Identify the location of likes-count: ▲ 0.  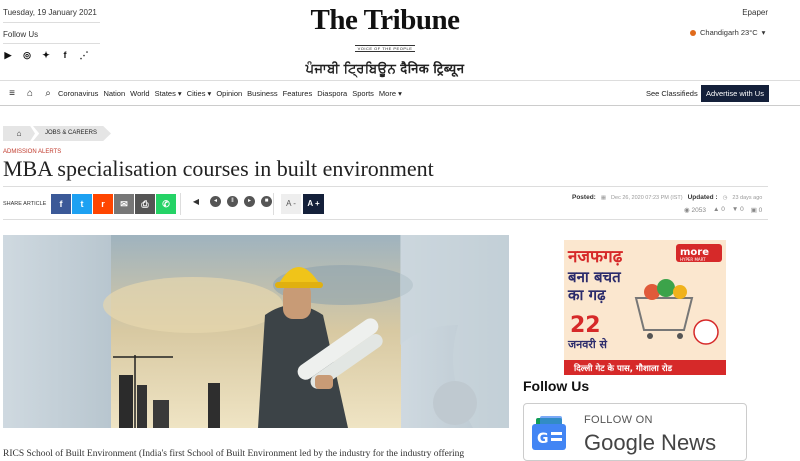
(719, 210).